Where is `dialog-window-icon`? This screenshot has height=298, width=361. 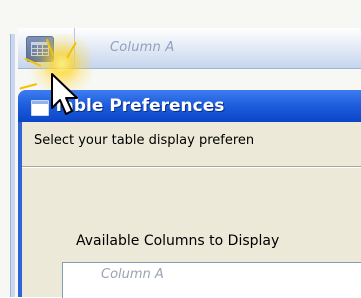 dialog-window-icon is located at coordinates (40, 108).